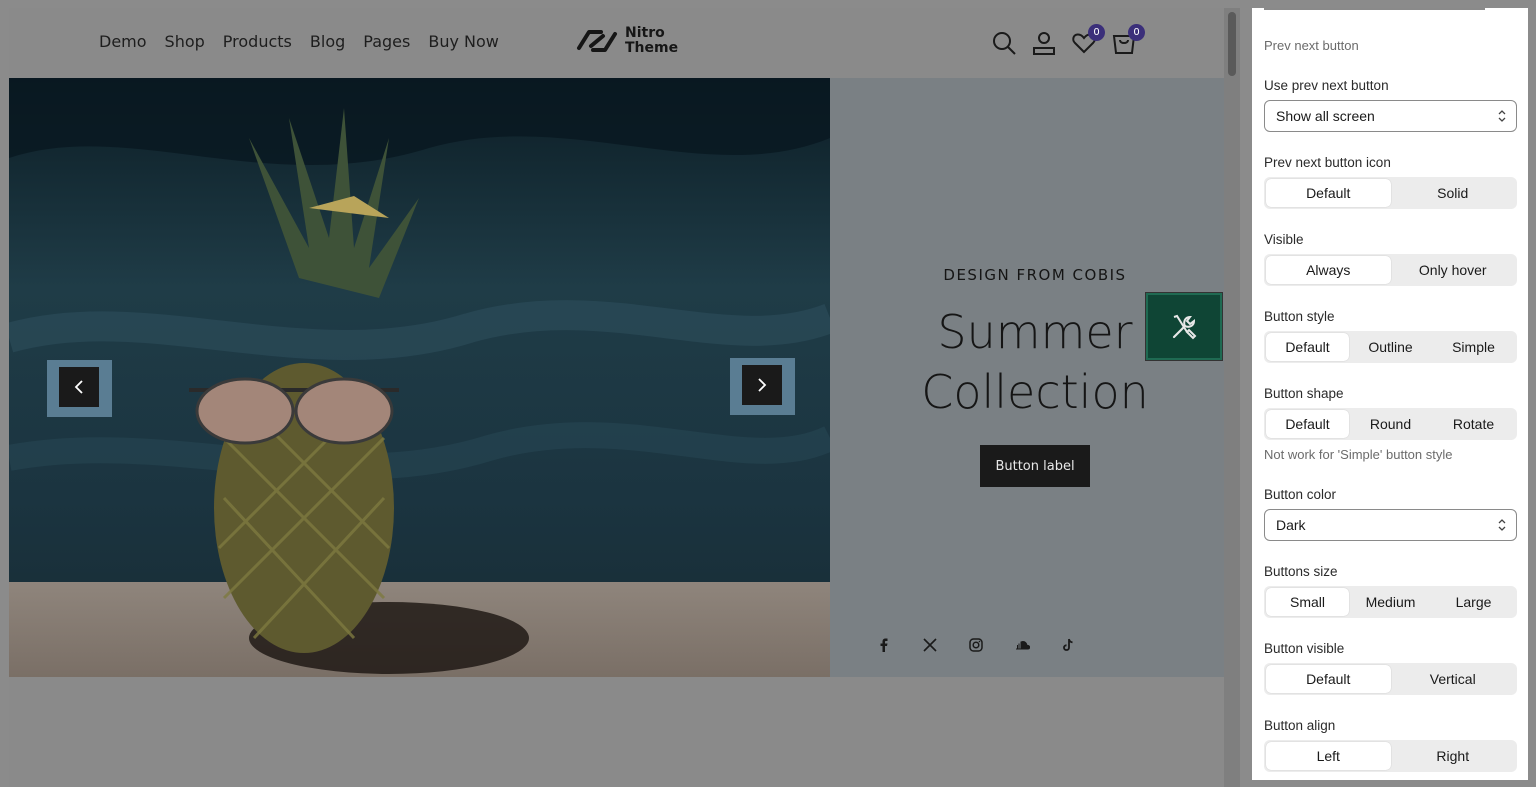 The image size is (1536, 787). What do you see at coordinates (123, 41) in the screenshot?
I see `nav-demo: Demo` at bounding box center [123, 41].